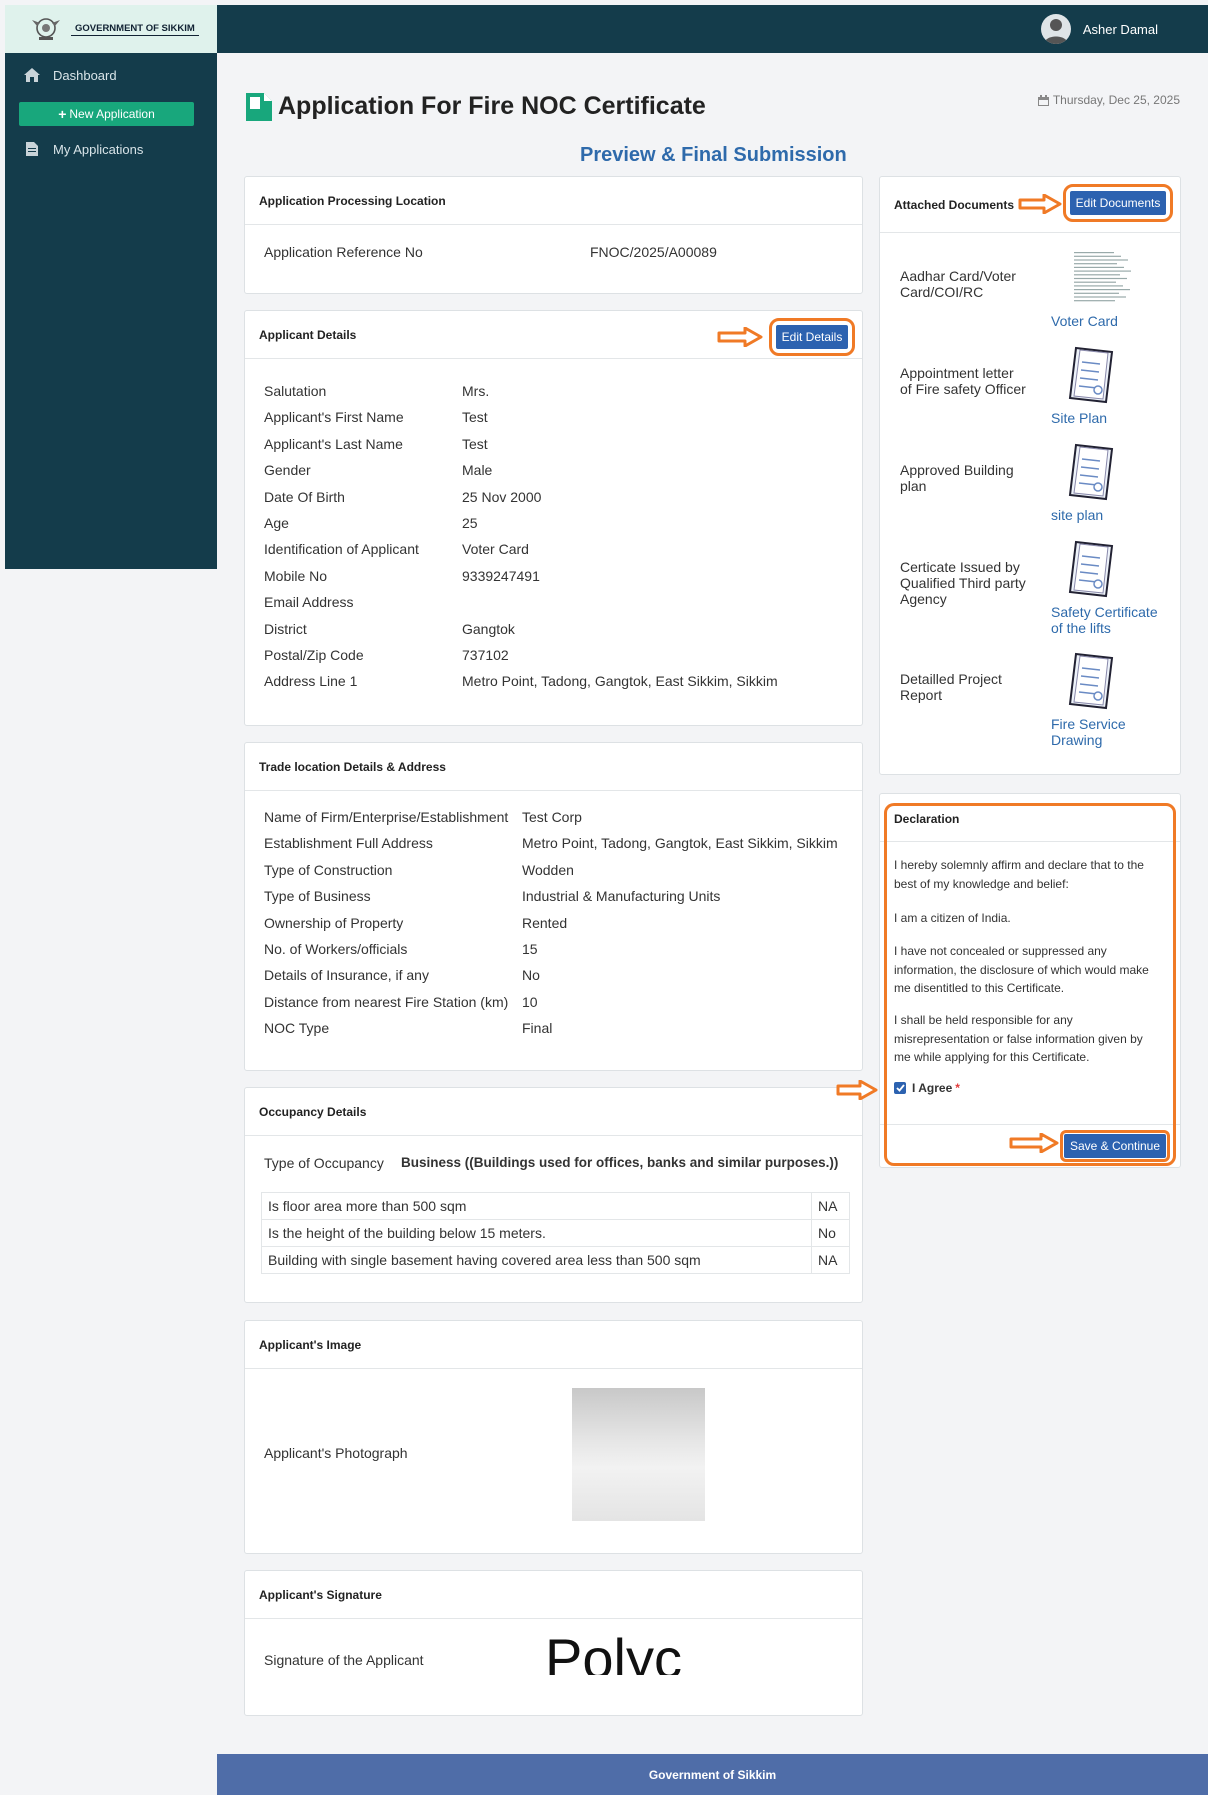 The image size is (1208, 1795). Describe the element at coordinates (548, 869) in the screenshot. I see `trade-field-value: Wodden` at that location.